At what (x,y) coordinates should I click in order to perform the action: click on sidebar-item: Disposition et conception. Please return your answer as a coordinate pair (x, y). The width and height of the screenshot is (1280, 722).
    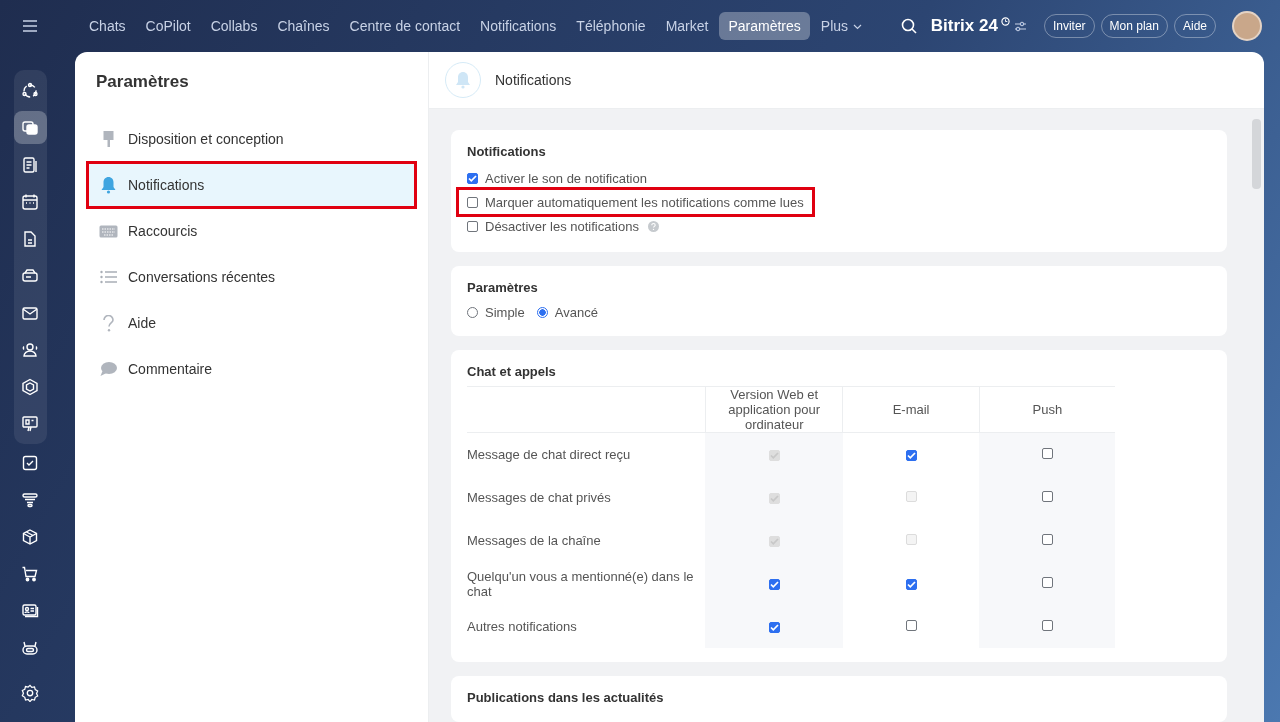
    Looking at the image, I should click on (251, 139).